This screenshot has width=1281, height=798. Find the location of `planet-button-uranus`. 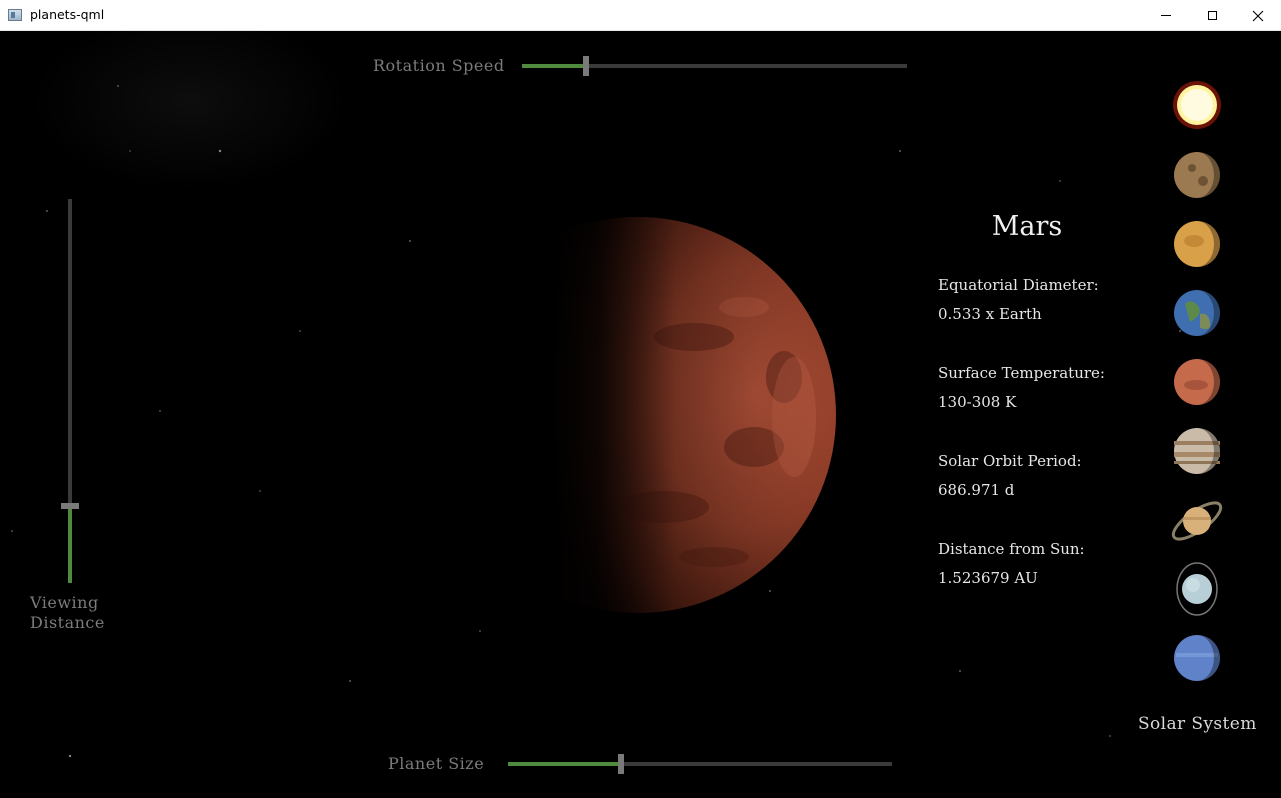

planet-button-uranus is located at coordinates (1197, 589).